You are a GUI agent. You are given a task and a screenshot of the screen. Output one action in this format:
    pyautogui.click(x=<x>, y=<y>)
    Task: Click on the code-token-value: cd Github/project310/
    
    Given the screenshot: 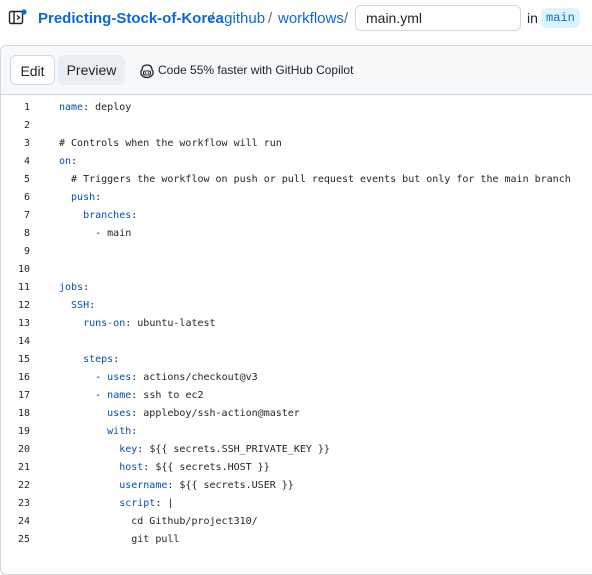 What is the action you would take?
    pyautogui.click(x=158, y=521)
    